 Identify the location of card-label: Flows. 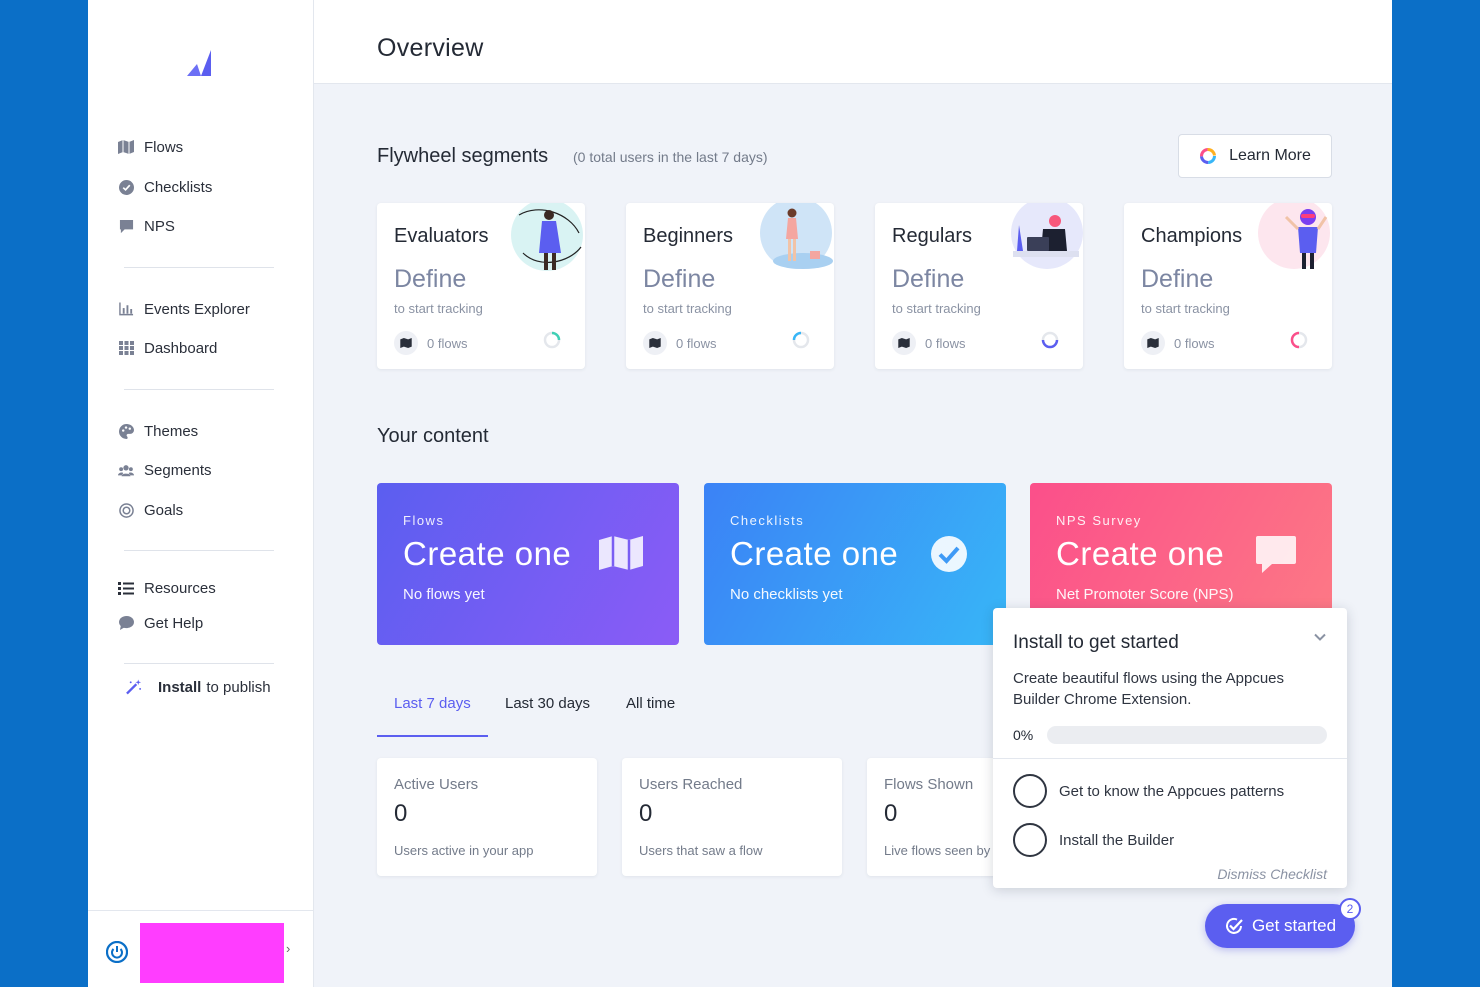
(424, 520).